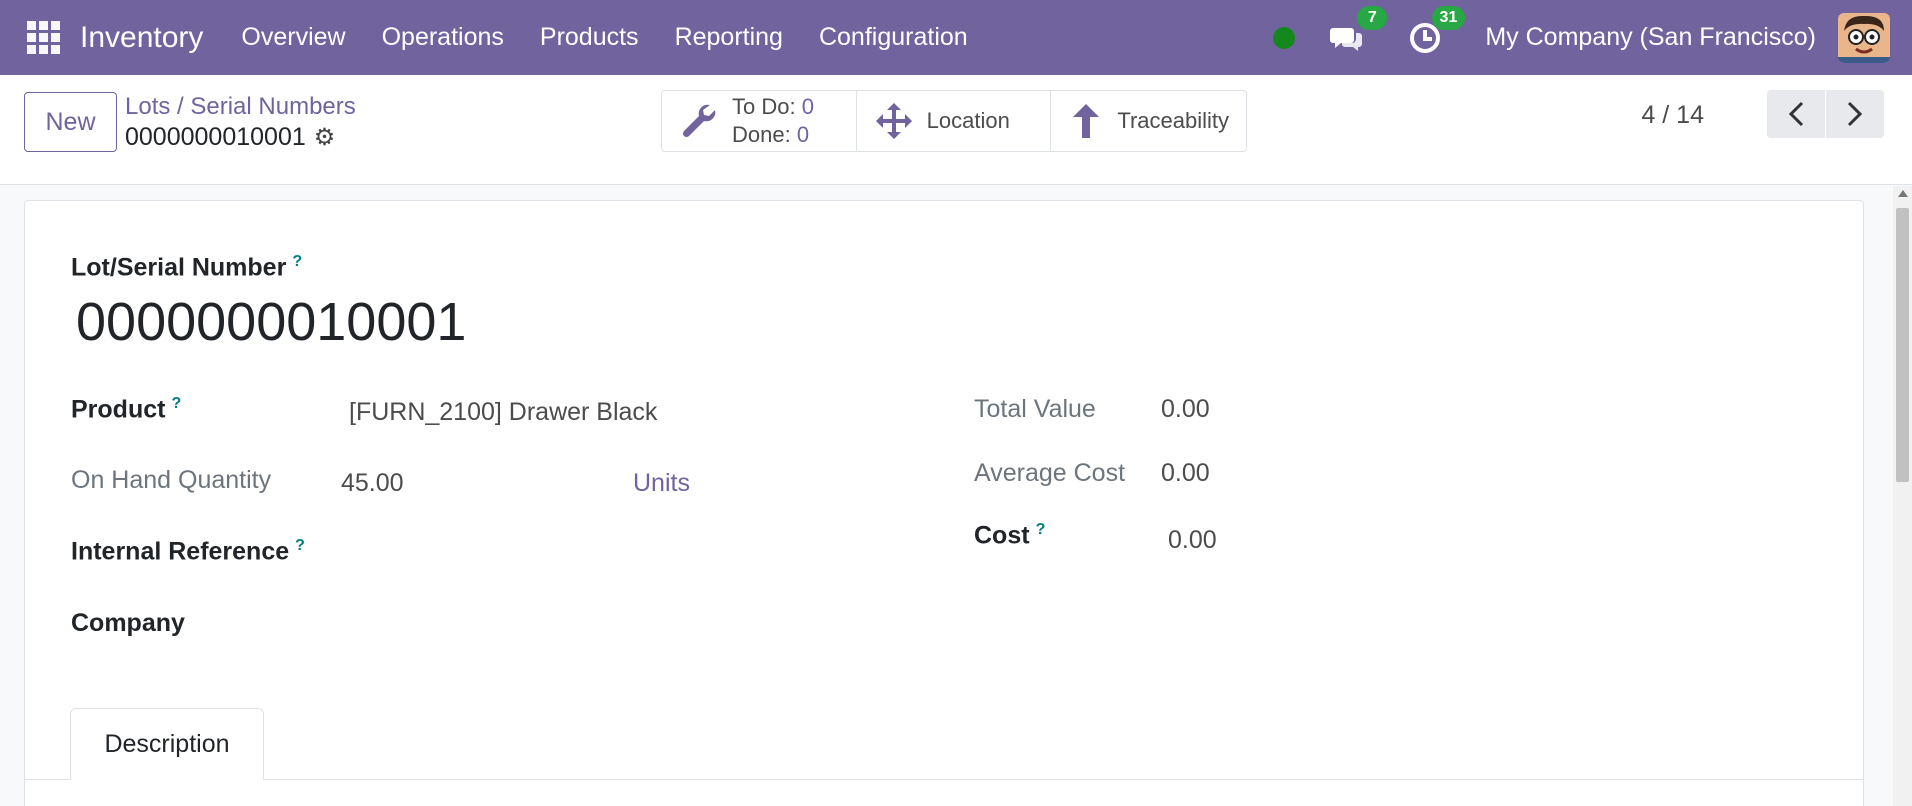  What do you see at coordinates (167, 744) in the screenshot?
I see `tab-description: Description` at bounding box center [167, 744].